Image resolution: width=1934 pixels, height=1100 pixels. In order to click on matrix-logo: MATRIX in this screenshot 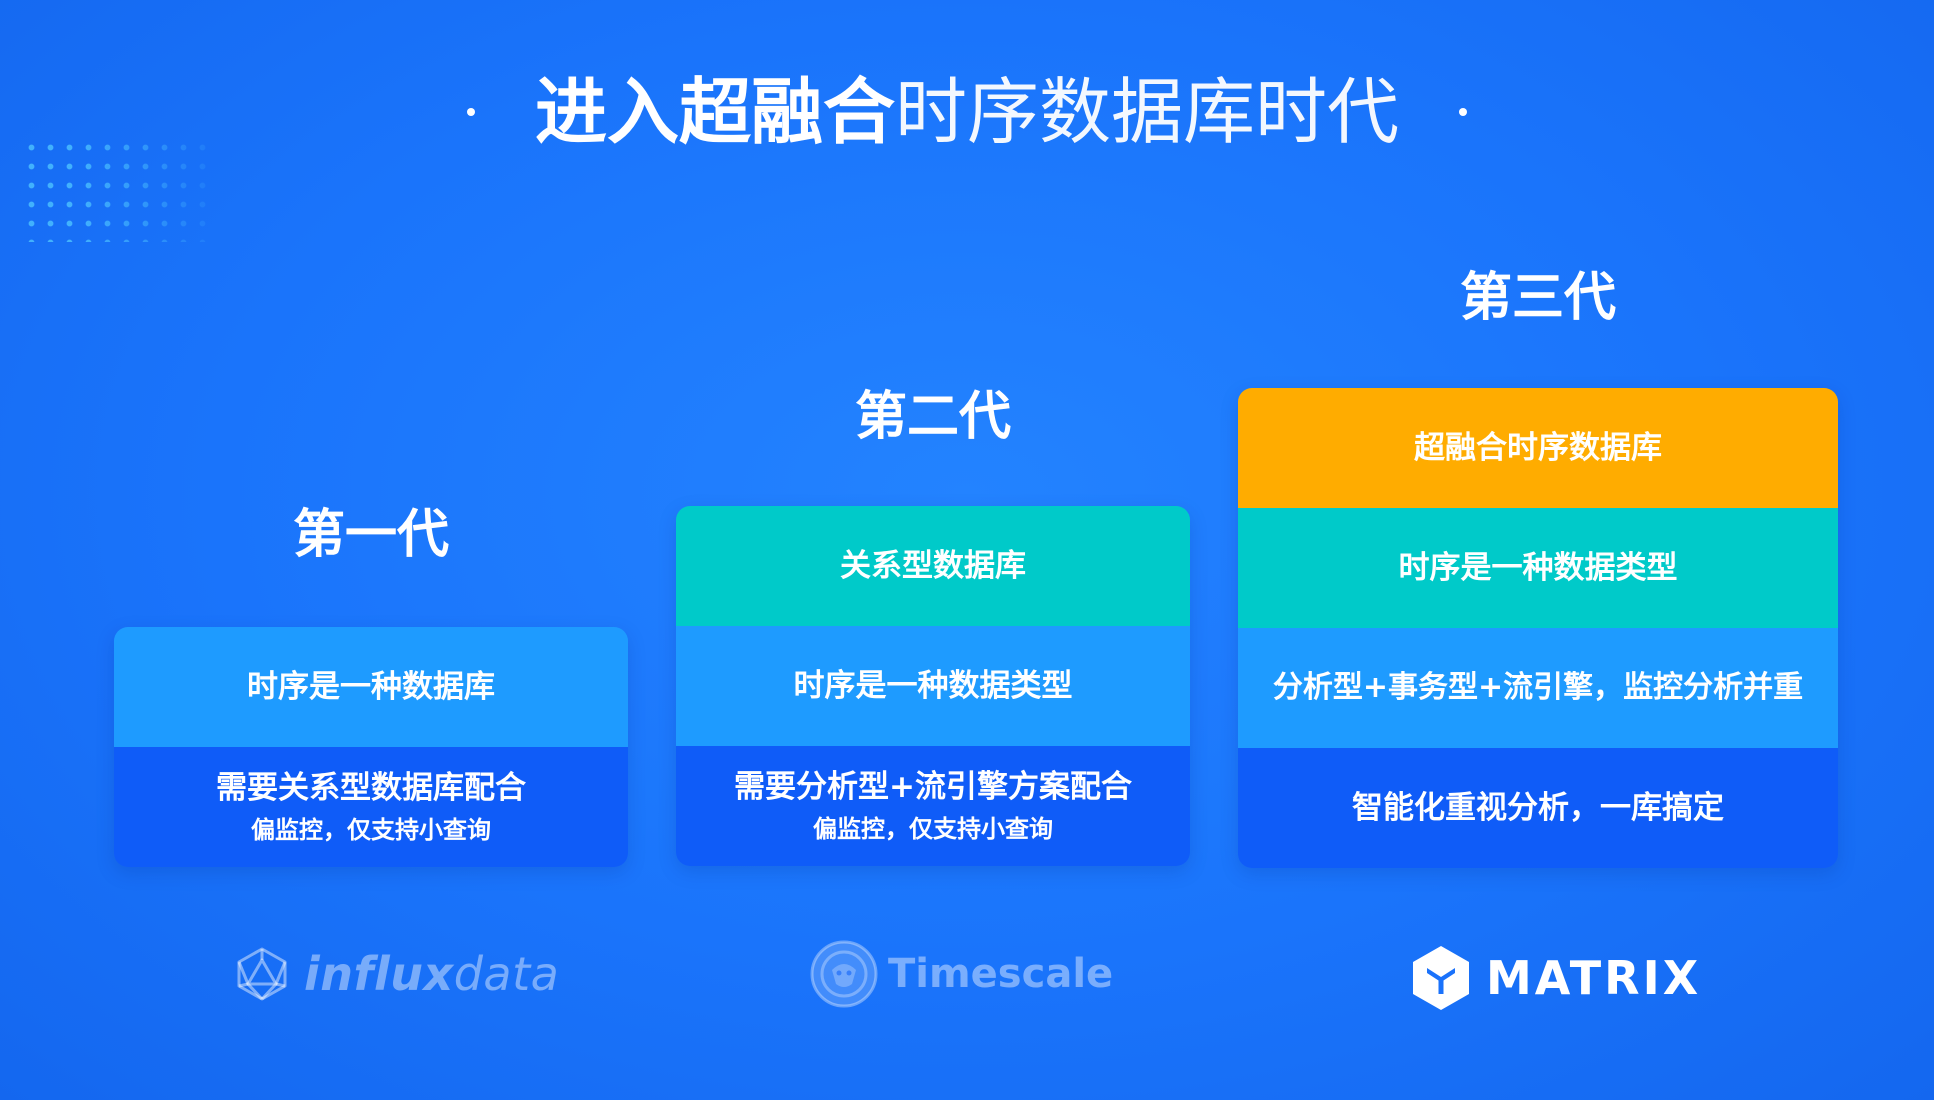, I will do `click(1555, 978)`.